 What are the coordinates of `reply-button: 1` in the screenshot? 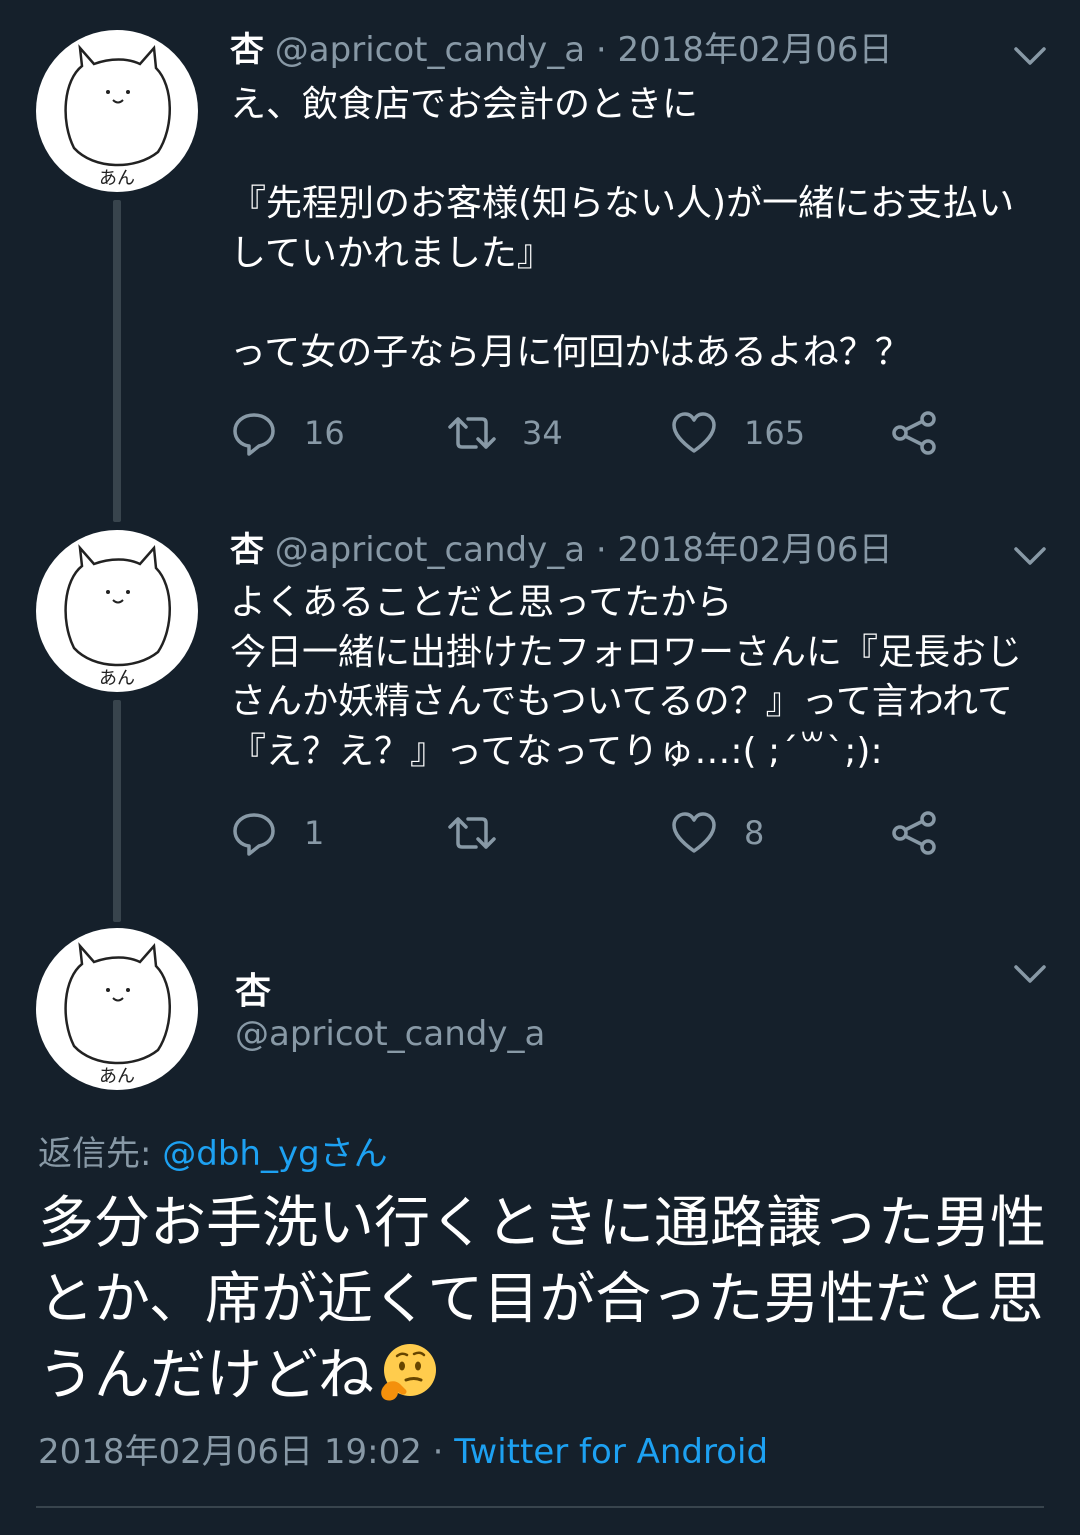 It's located at (277, 833).